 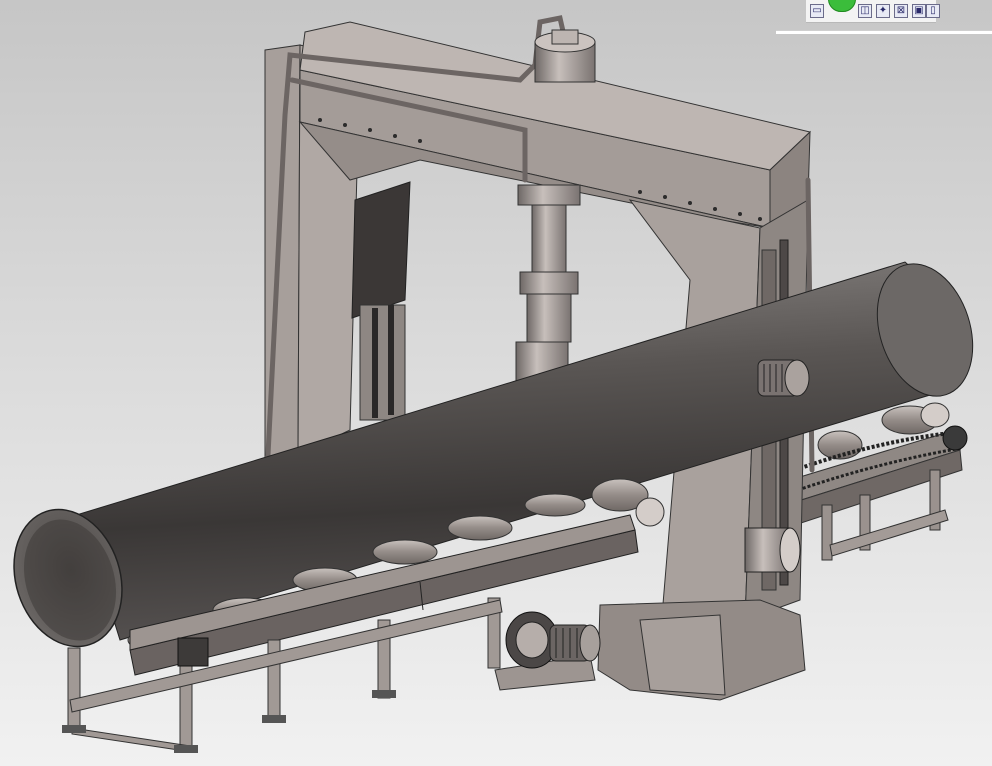 I want to click on side-drive-motor-upper, so click(x=783, y=378).